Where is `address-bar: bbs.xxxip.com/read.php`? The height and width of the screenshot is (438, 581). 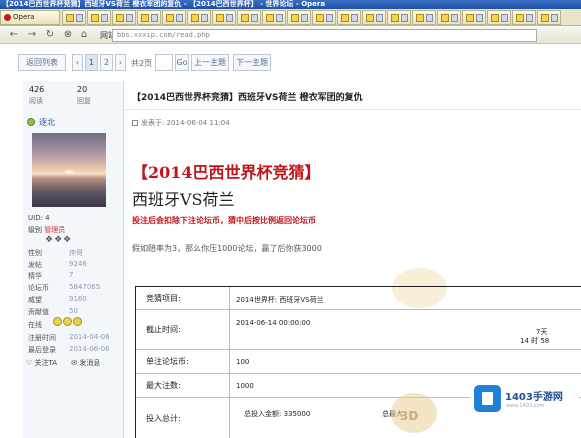
address-bar: bbs.xxxip.com/read.php is located at coordinates (324, 35).